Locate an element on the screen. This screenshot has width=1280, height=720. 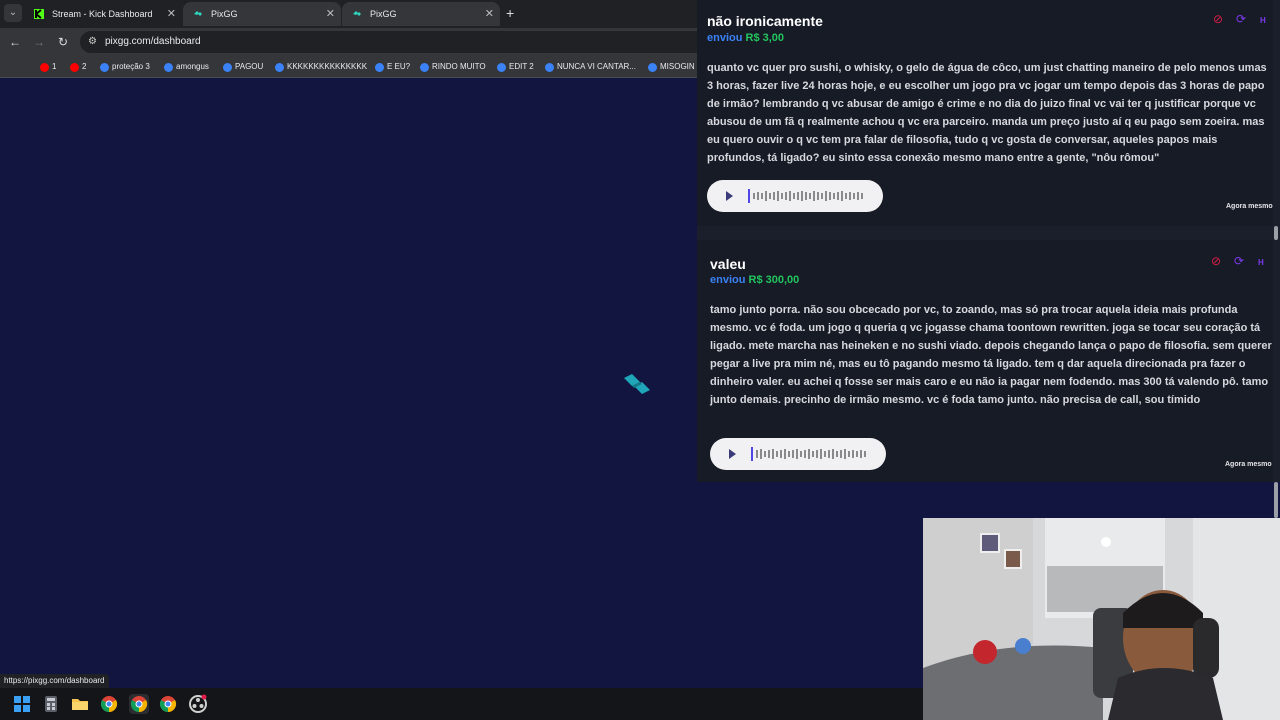
forward-arrow-icon: → is located at coordinates (39, 42).